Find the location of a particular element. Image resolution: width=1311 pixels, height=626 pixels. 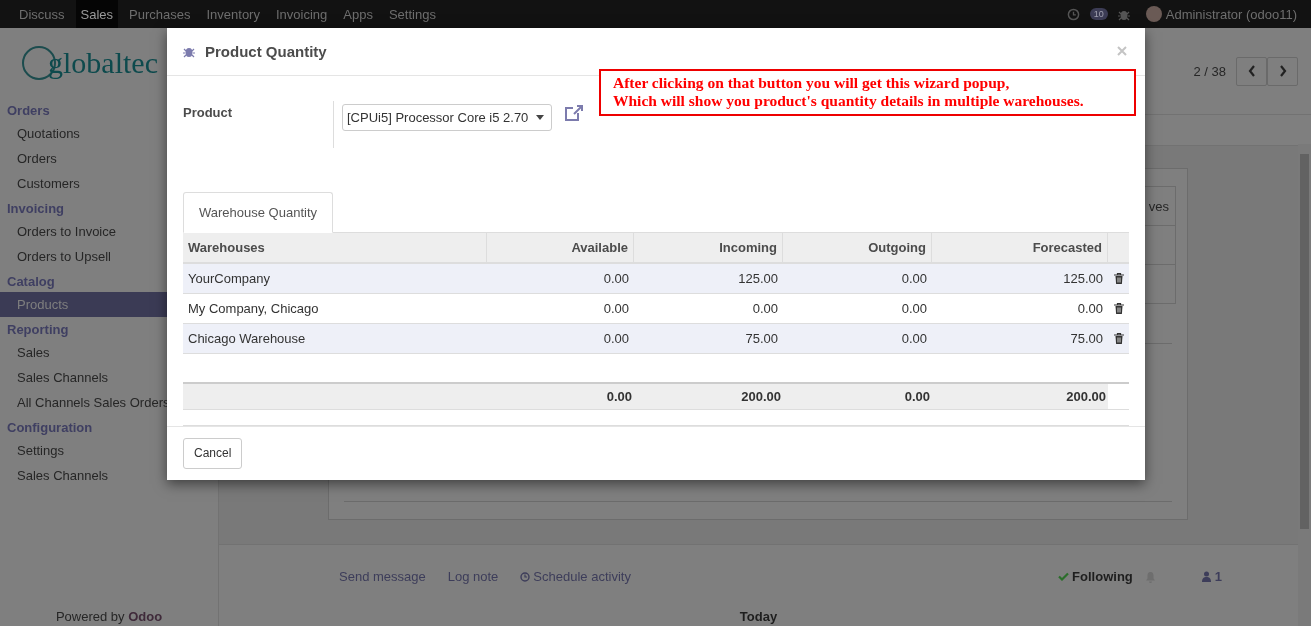

chevron-left-icon is located at coordinates (1251, 71).